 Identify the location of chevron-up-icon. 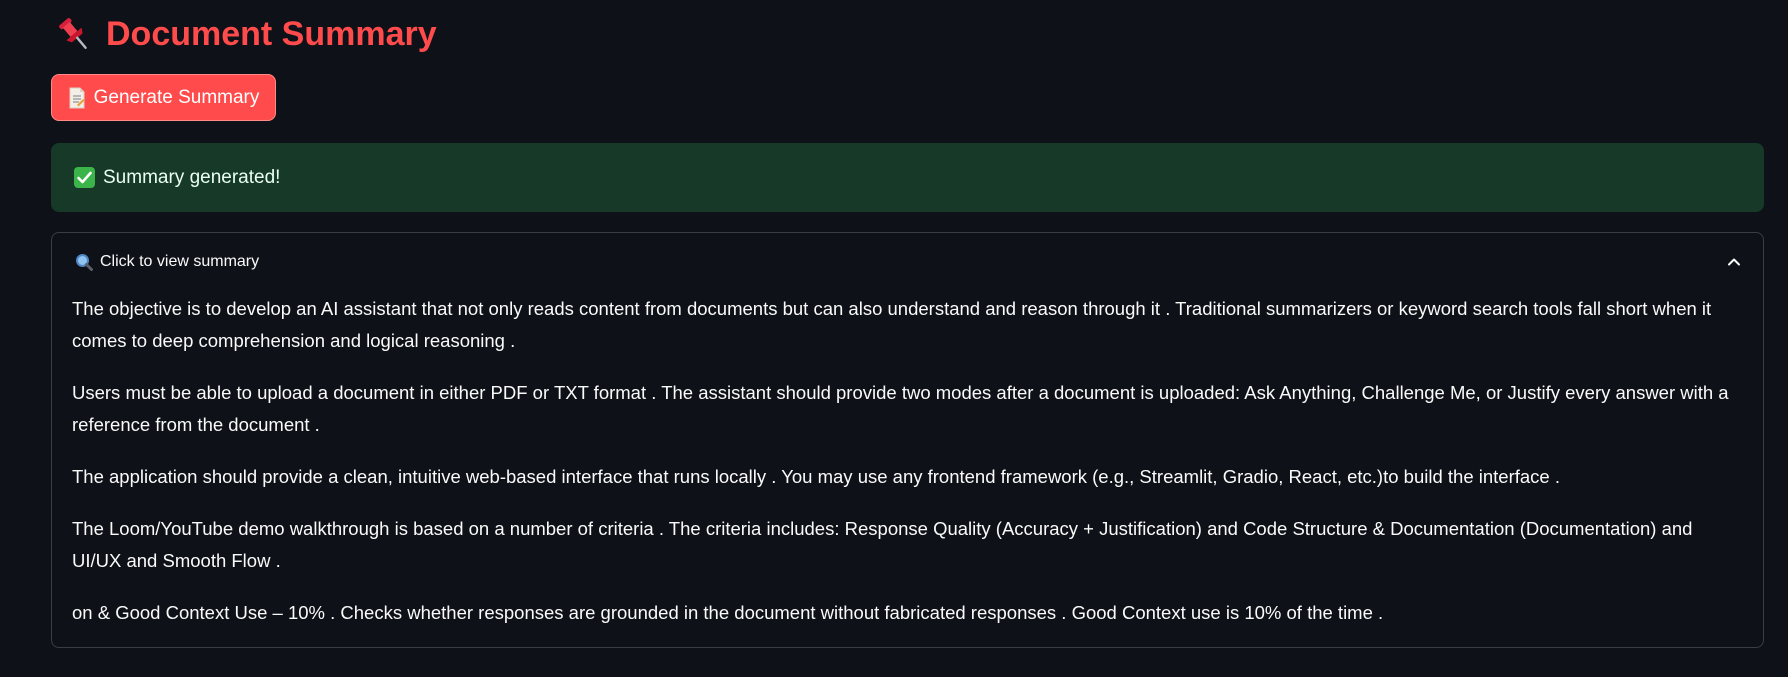
(1734, 262).